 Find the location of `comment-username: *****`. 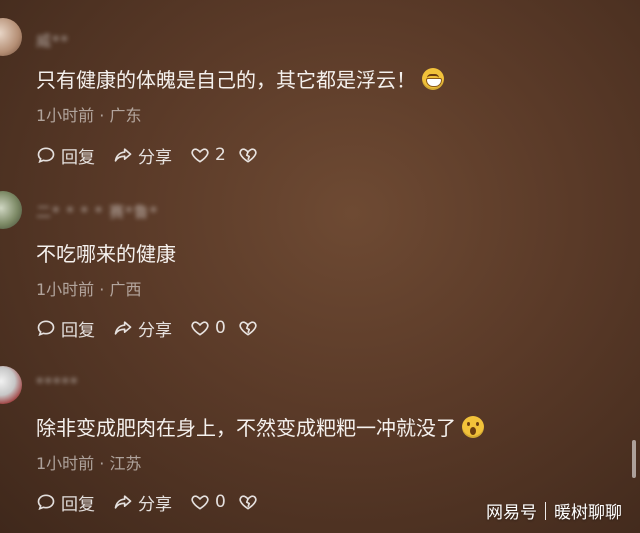

comment-username: ***** is located at coordinates (57, 383).